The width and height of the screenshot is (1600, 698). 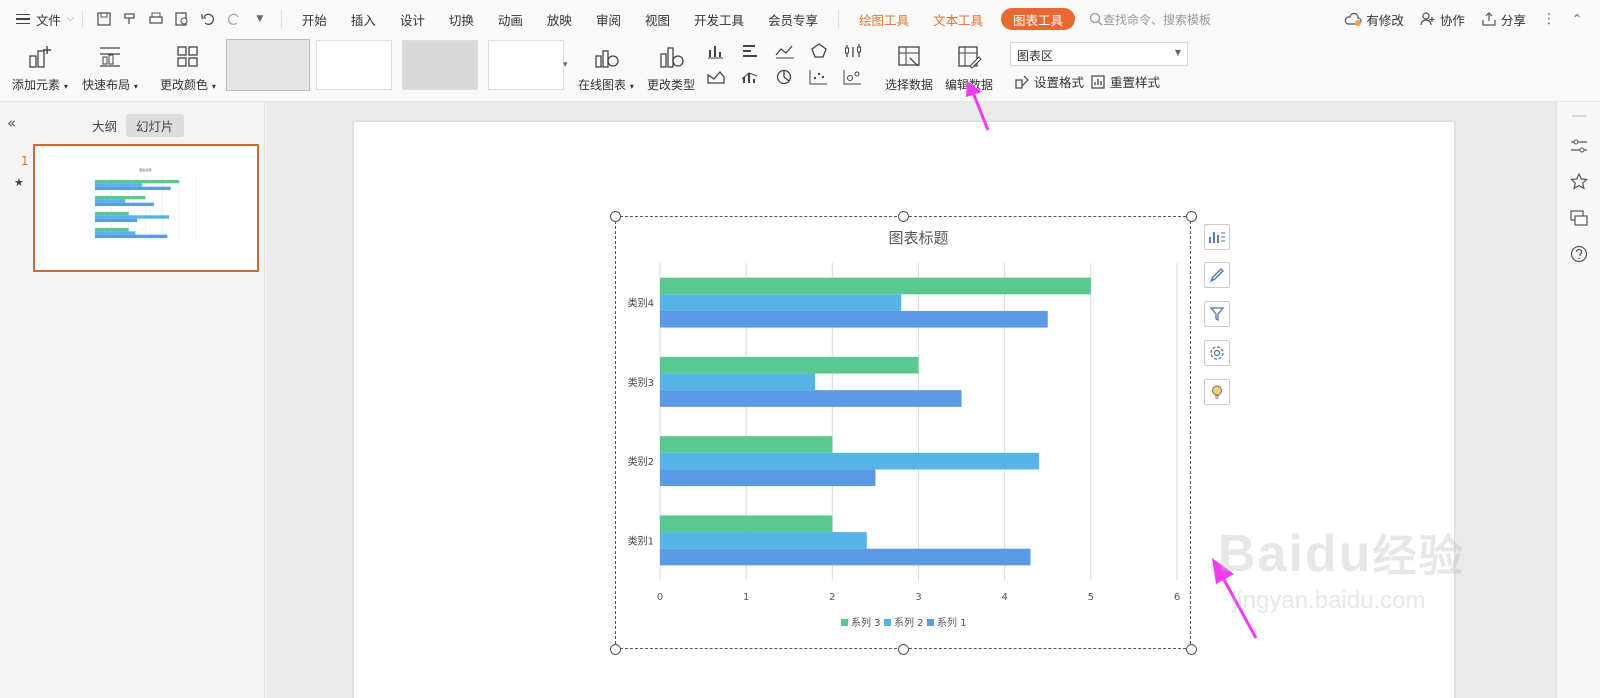 I want to click on changes-label: 有修改, so click(x=1385, y=20).